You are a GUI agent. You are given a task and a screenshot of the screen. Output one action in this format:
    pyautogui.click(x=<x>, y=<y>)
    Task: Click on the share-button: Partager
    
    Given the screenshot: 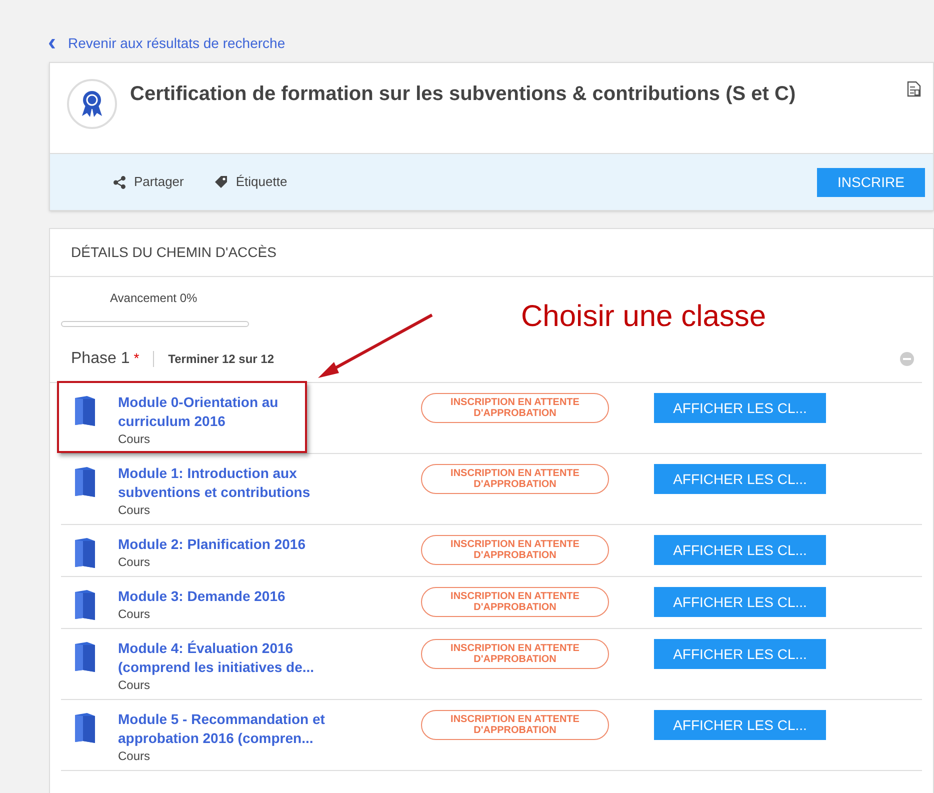 What is the action you would take?
    pyautogui.click(x=148, y=182)
    